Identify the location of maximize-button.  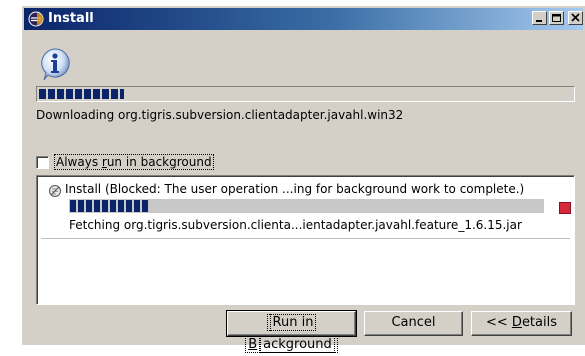
(556, 18).